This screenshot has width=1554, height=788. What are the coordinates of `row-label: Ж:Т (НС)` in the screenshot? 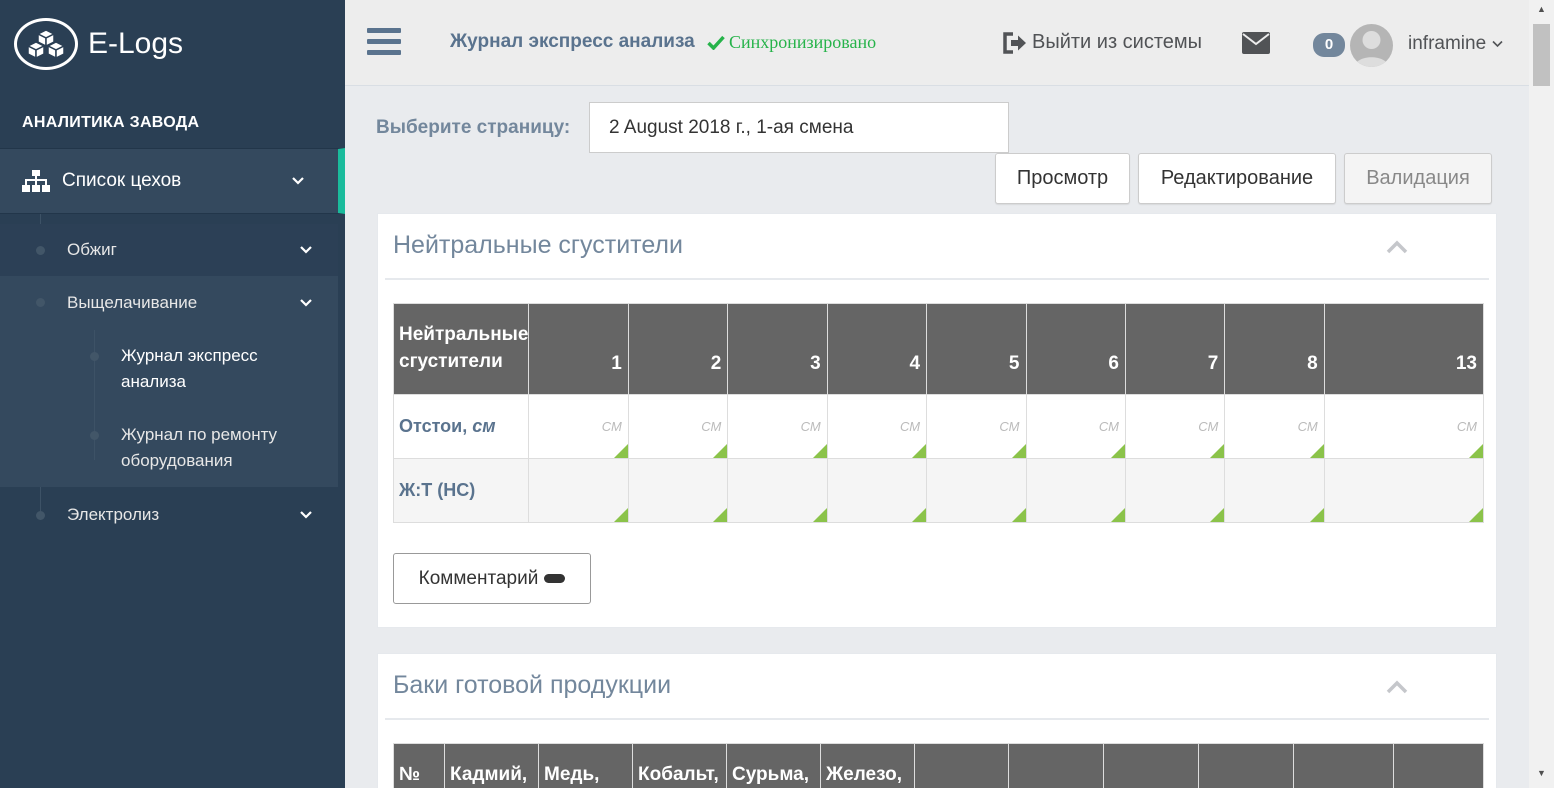 It's located at (461, 490).